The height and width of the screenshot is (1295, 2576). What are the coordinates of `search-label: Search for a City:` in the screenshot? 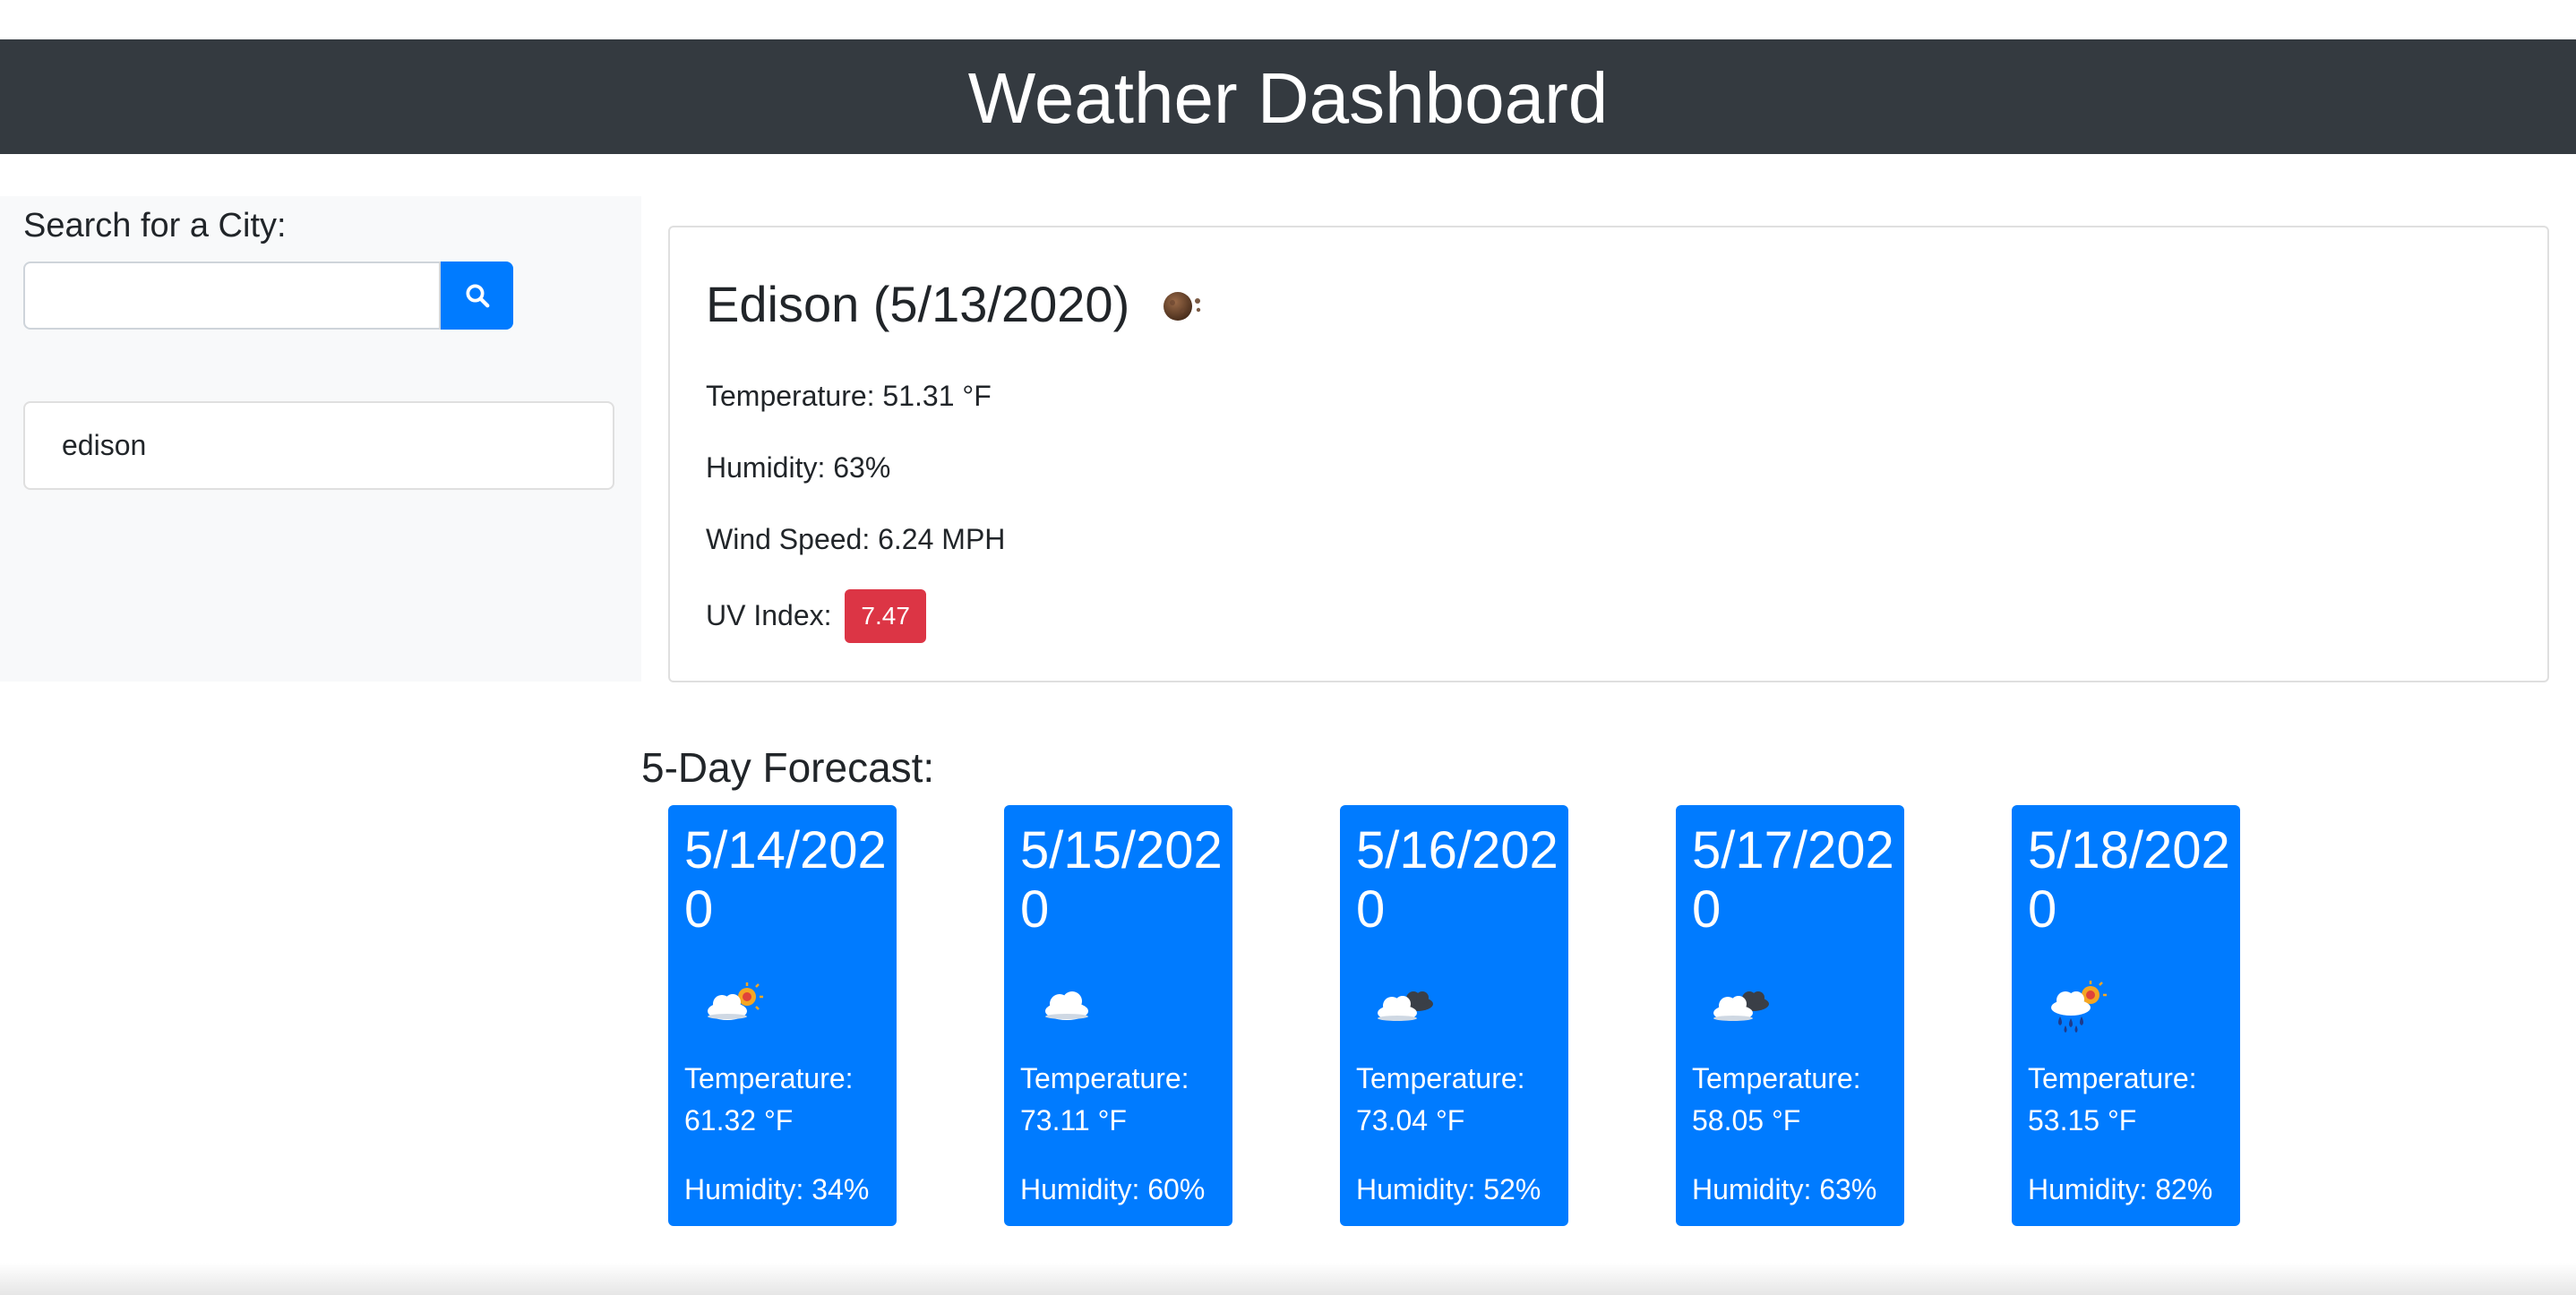 It's located at (155, 226).